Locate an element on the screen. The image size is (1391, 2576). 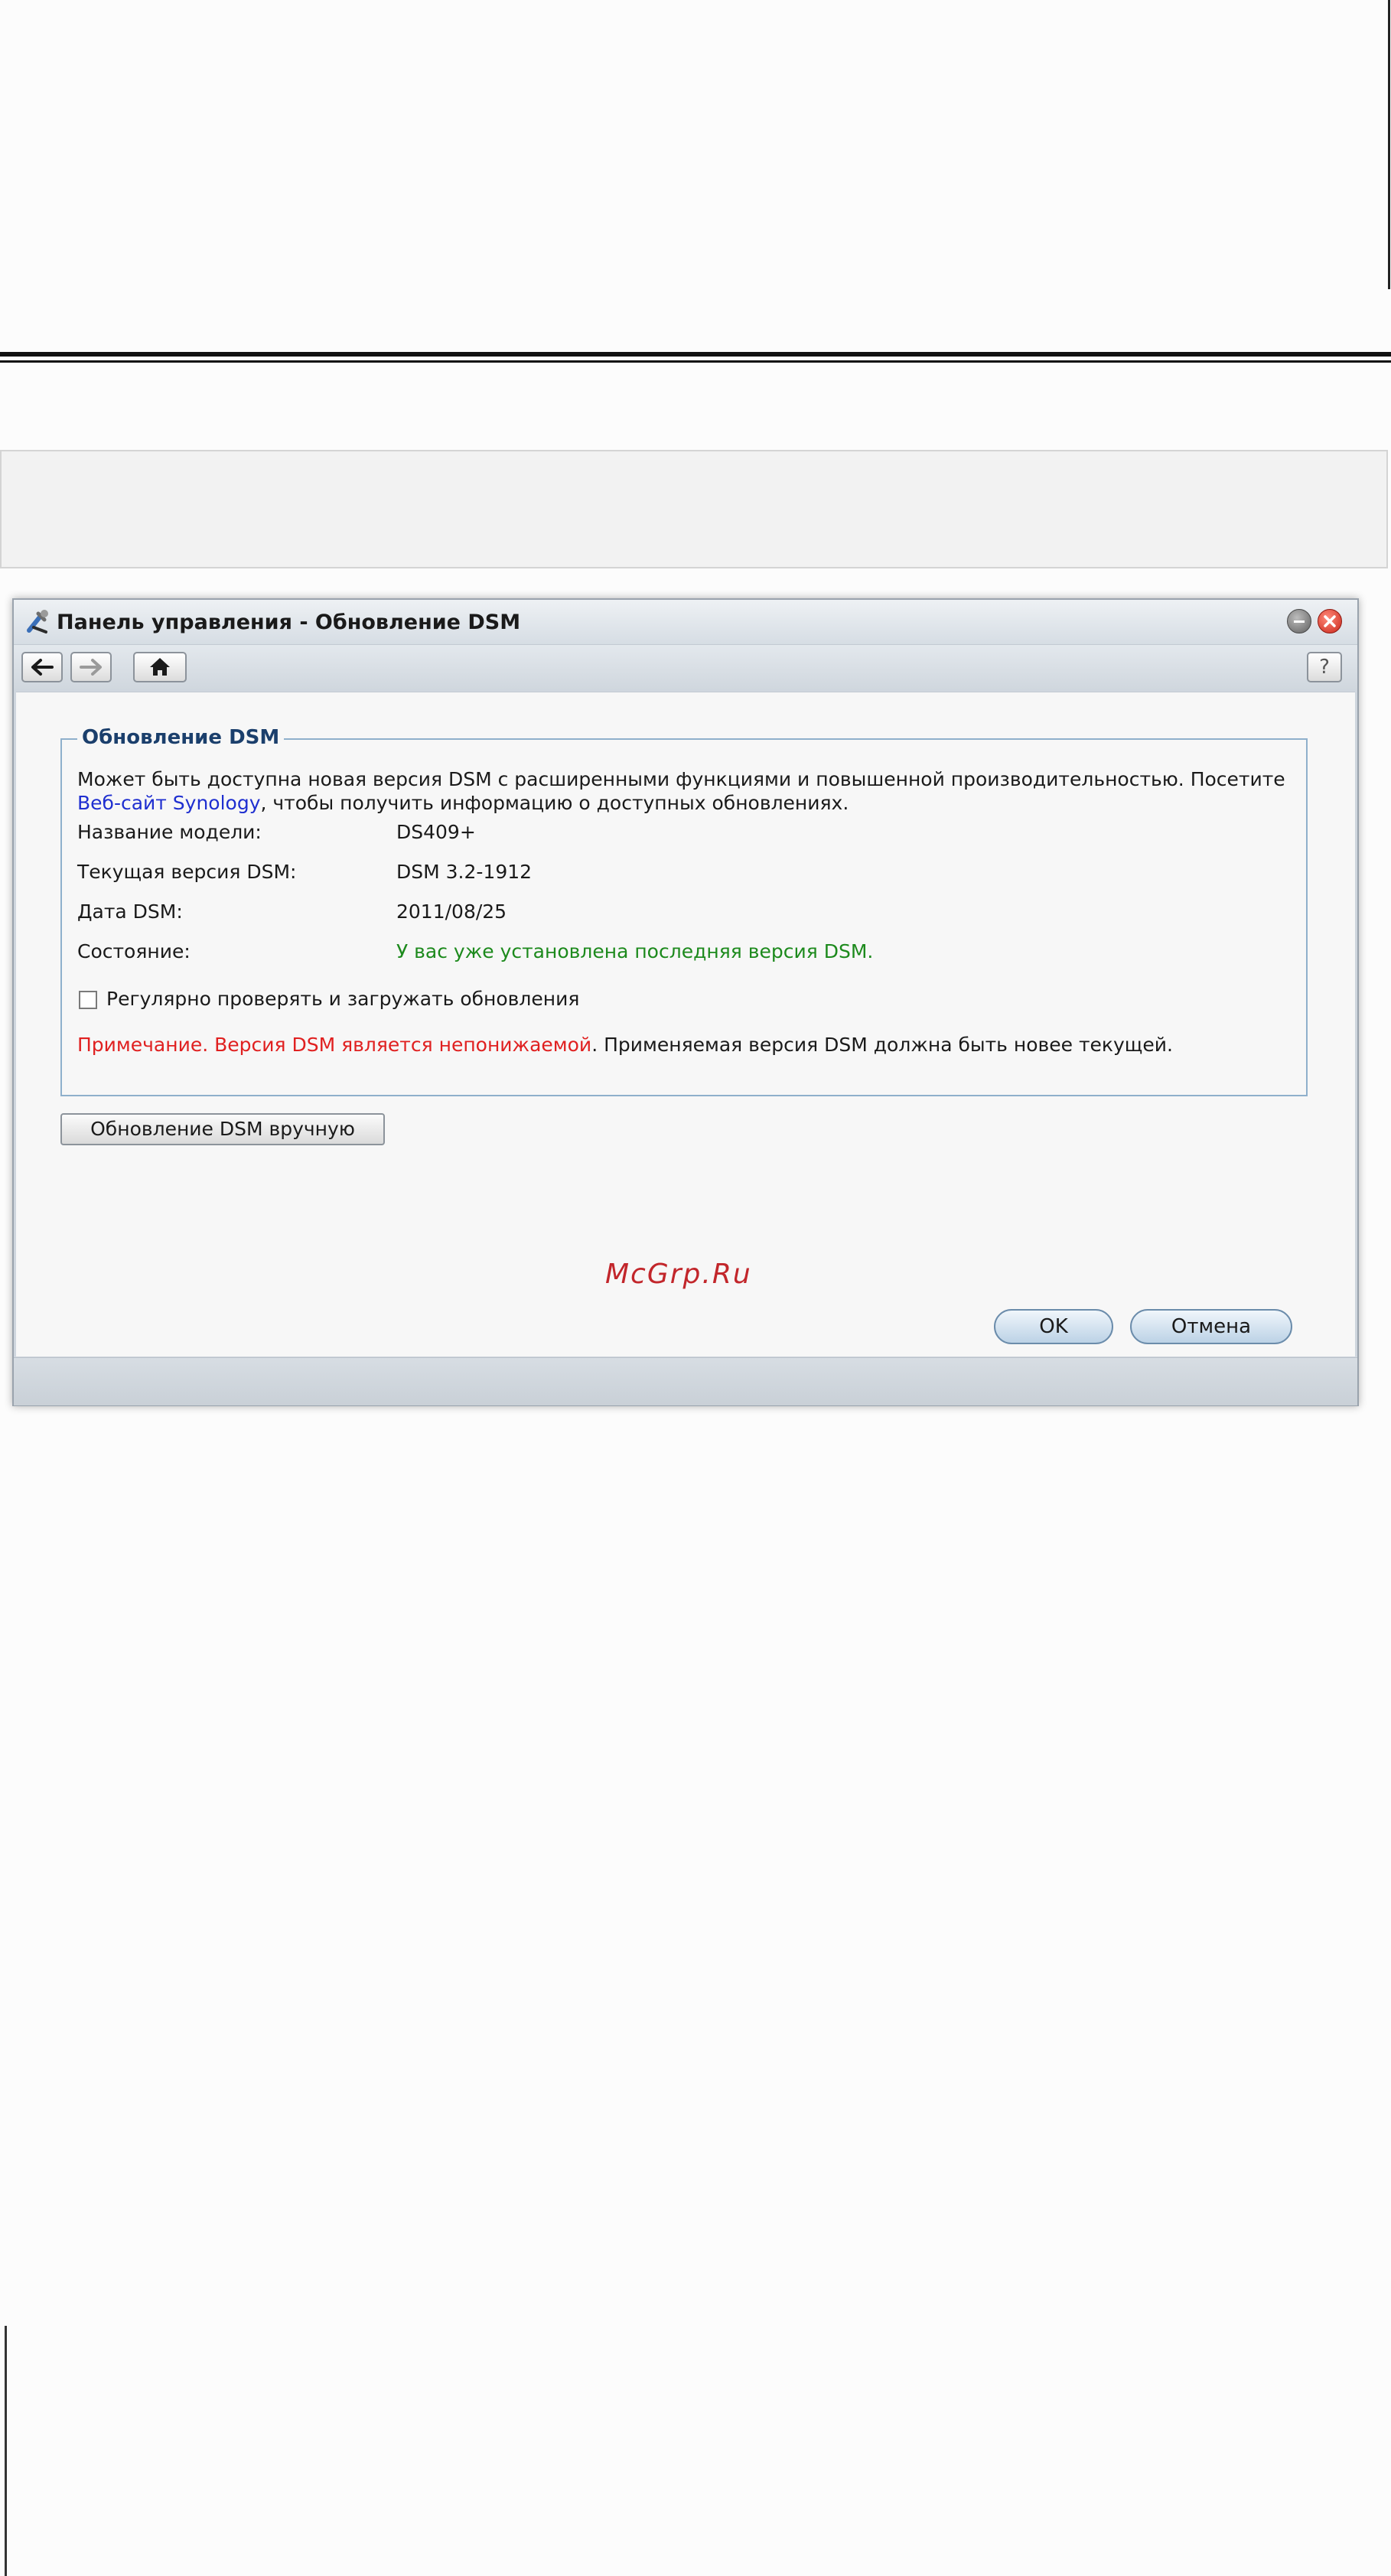
page-note-box is located at coordinates (694, 509).